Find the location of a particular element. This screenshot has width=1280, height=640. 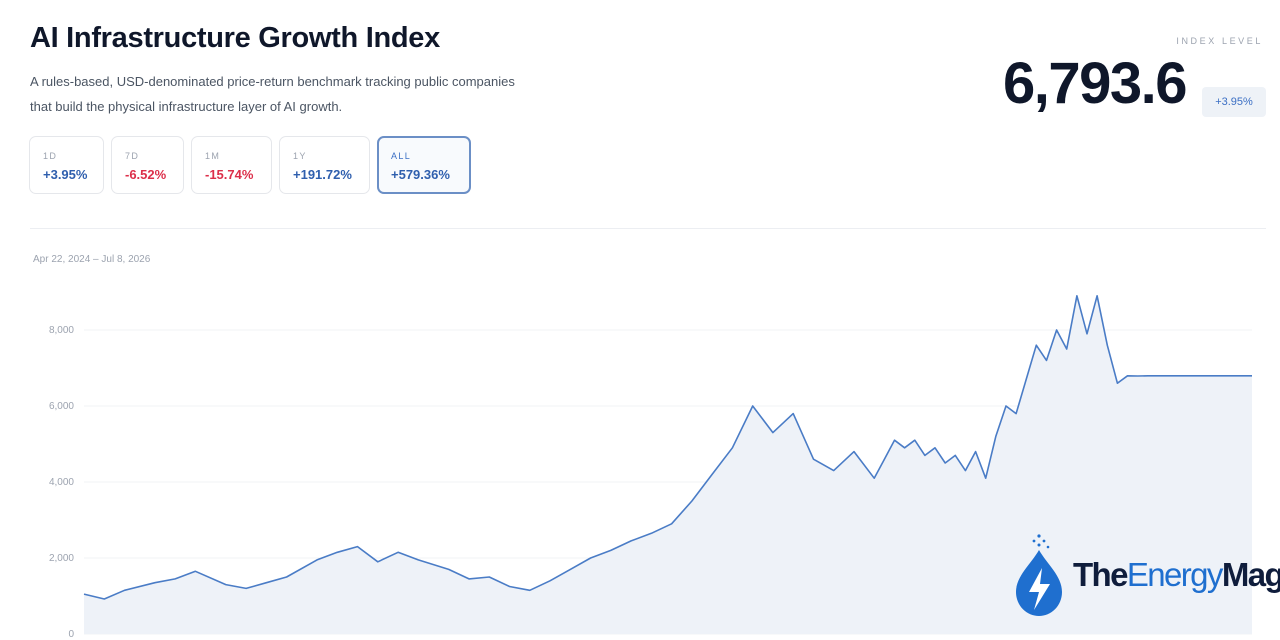

y-axis-ticks: 0 2,000 4,000 6,000 8,000 is located at coordinates (61, 482).